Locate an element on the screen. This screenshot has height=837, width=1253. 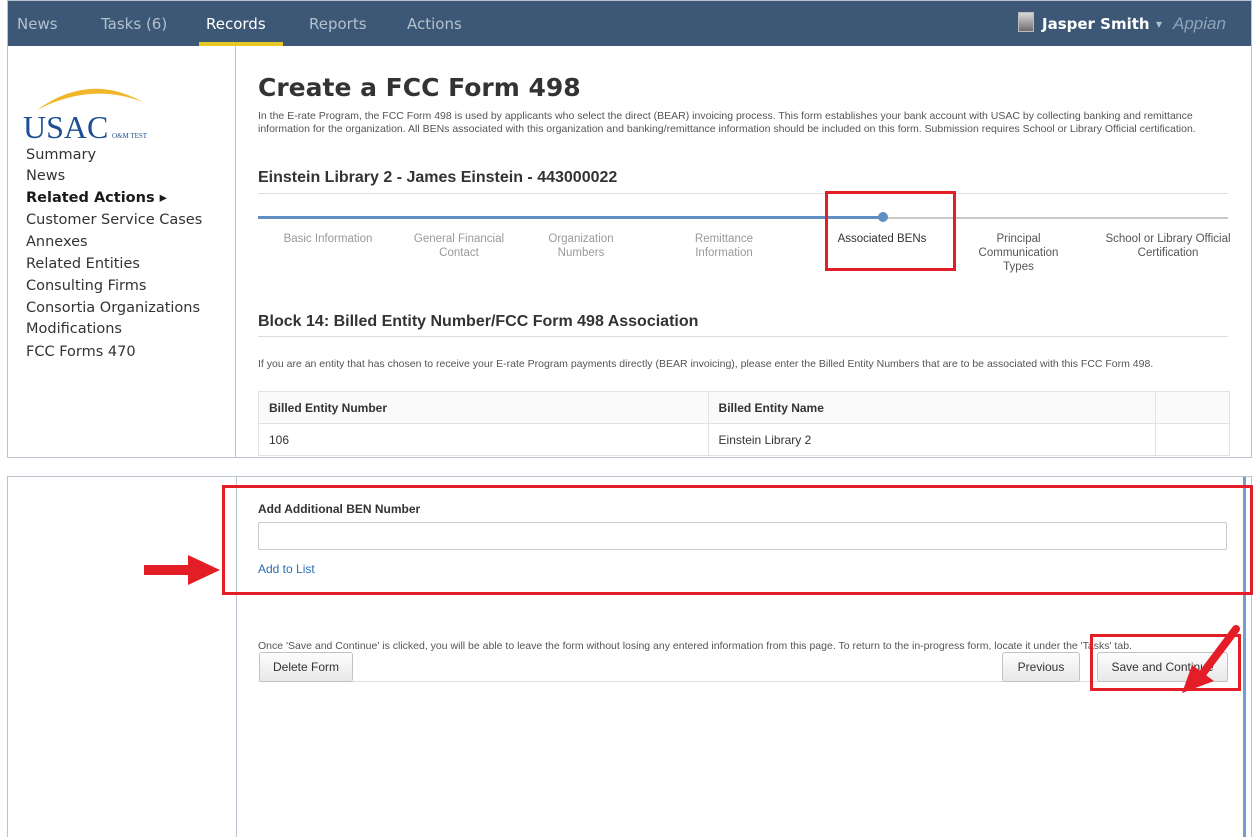
previous-button: Previous is located at coordinates (1041, 667).